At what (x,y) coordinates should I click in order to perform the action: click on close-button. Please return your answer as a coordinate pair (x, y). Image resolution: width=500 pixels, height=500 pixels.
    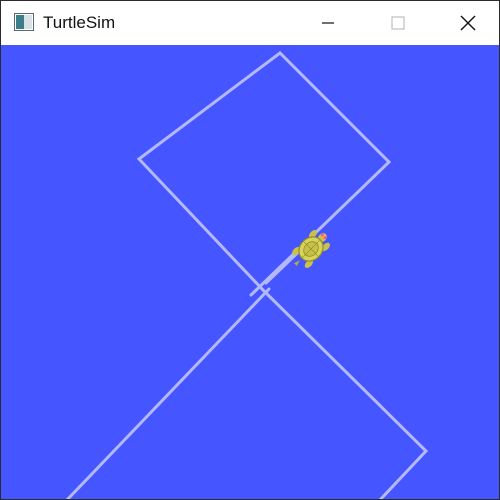
    Looking at the image, I should click on (468, 23).